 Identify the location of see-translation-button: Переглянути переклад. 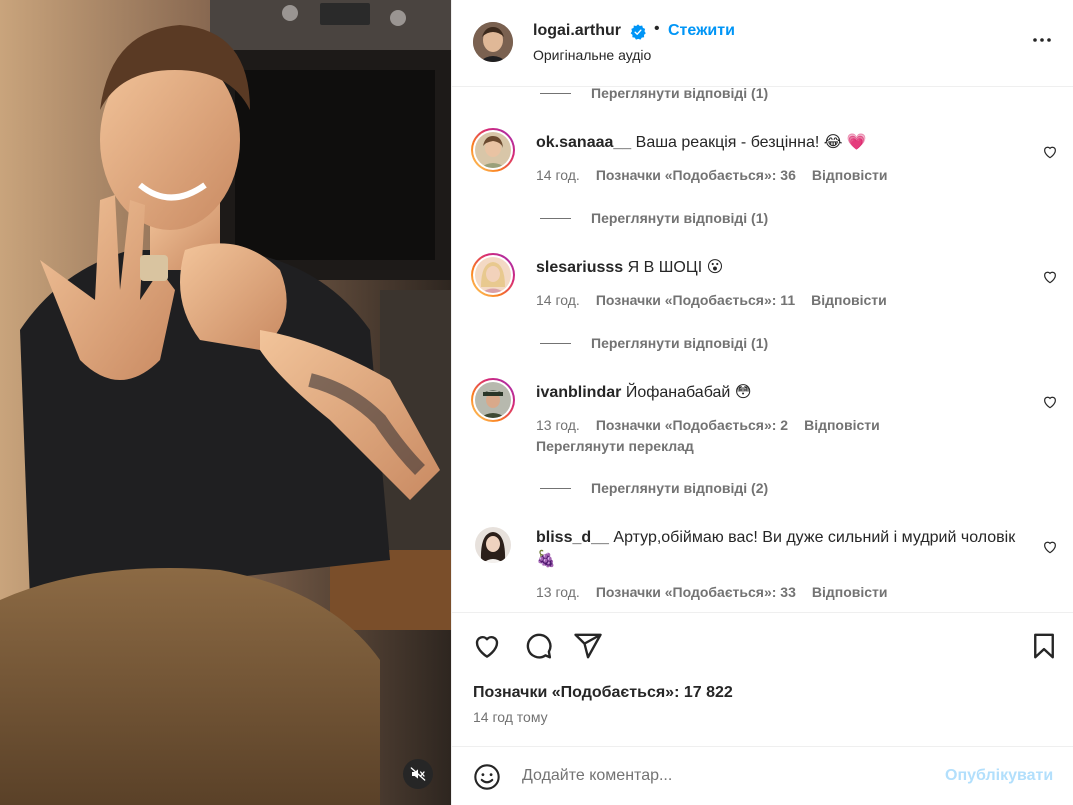
(615, 446).